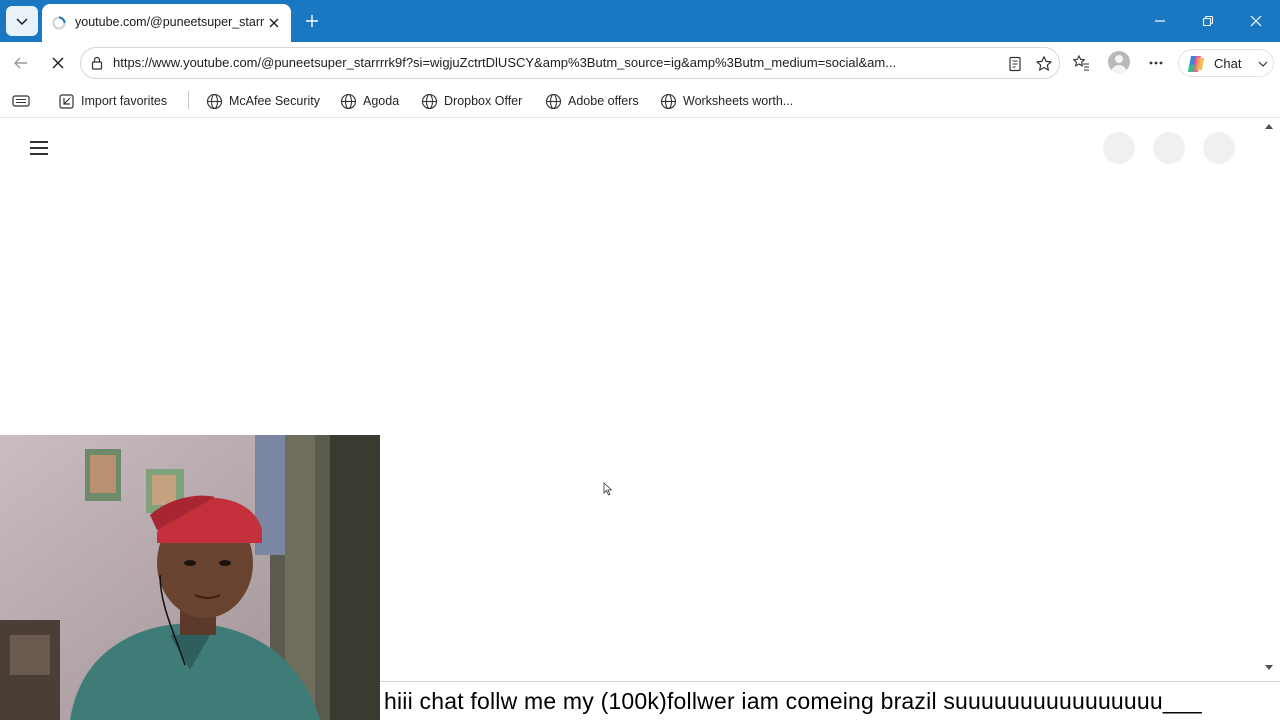  I want to click on tab-actions-menu-button, so click(22, 21).